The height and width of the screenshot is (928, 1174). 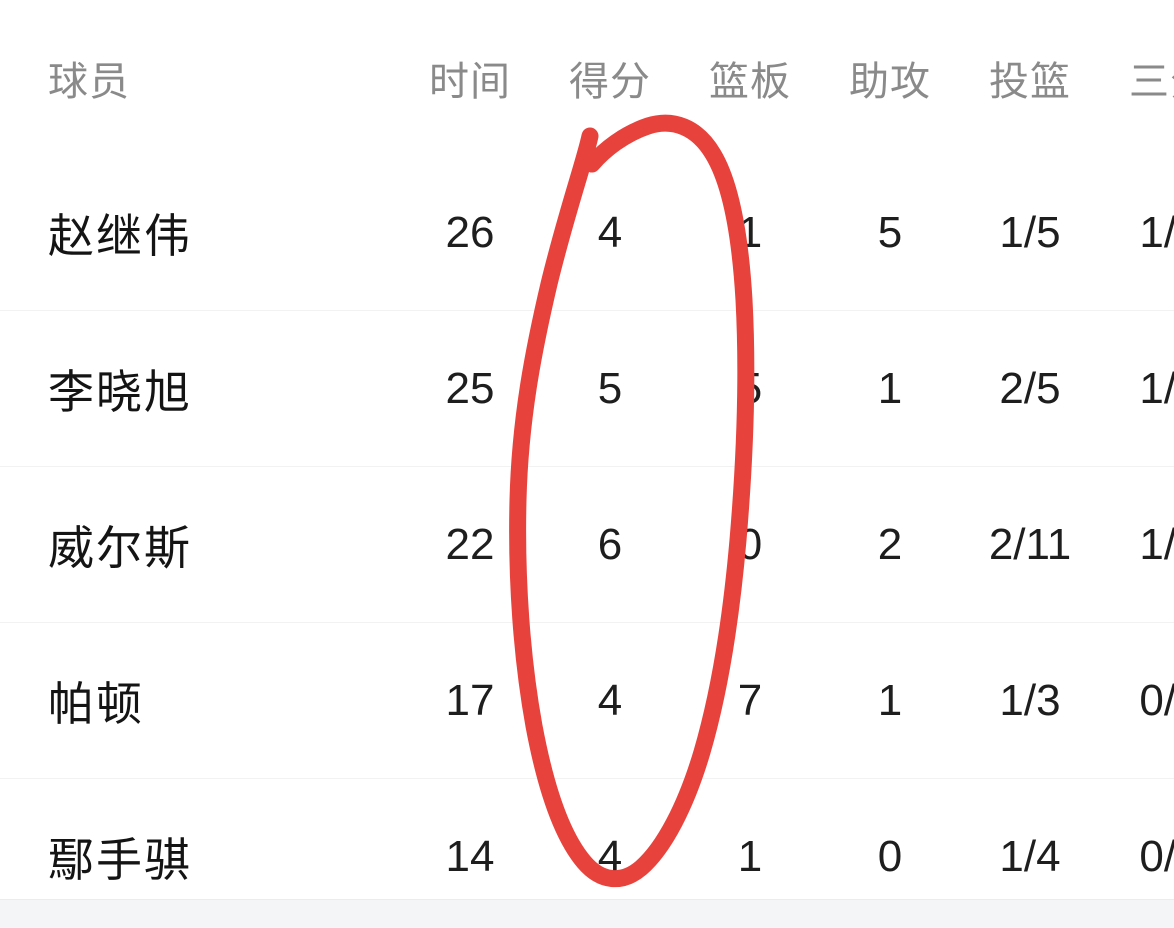 What do you see at coordinates (1137, 77) in the screenshot?
I see `column-header-three-pointers: 三分` at bounding box center [1137, 77].